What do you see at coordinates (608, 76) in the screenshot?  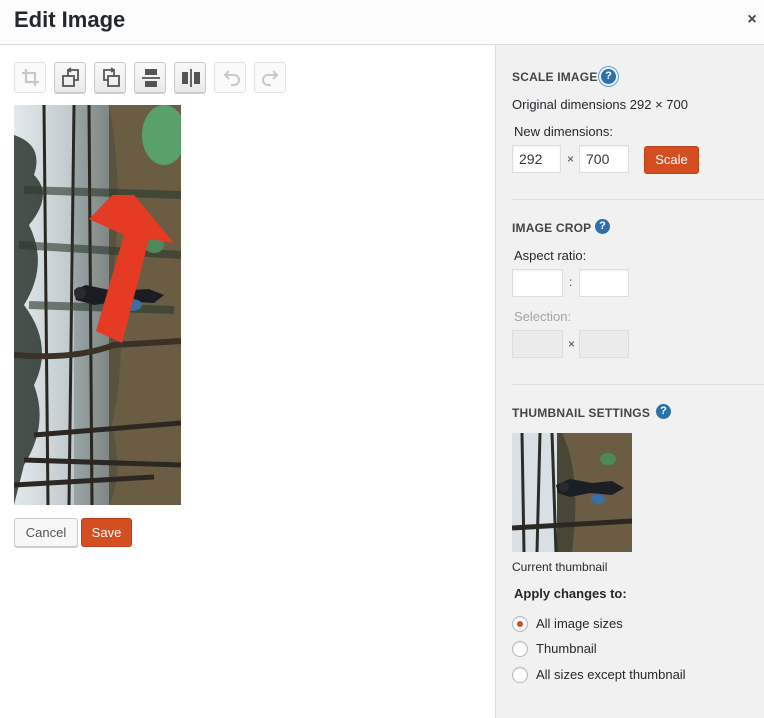 I see `scale-help-icon: ?` at bounding box center [608, 76].